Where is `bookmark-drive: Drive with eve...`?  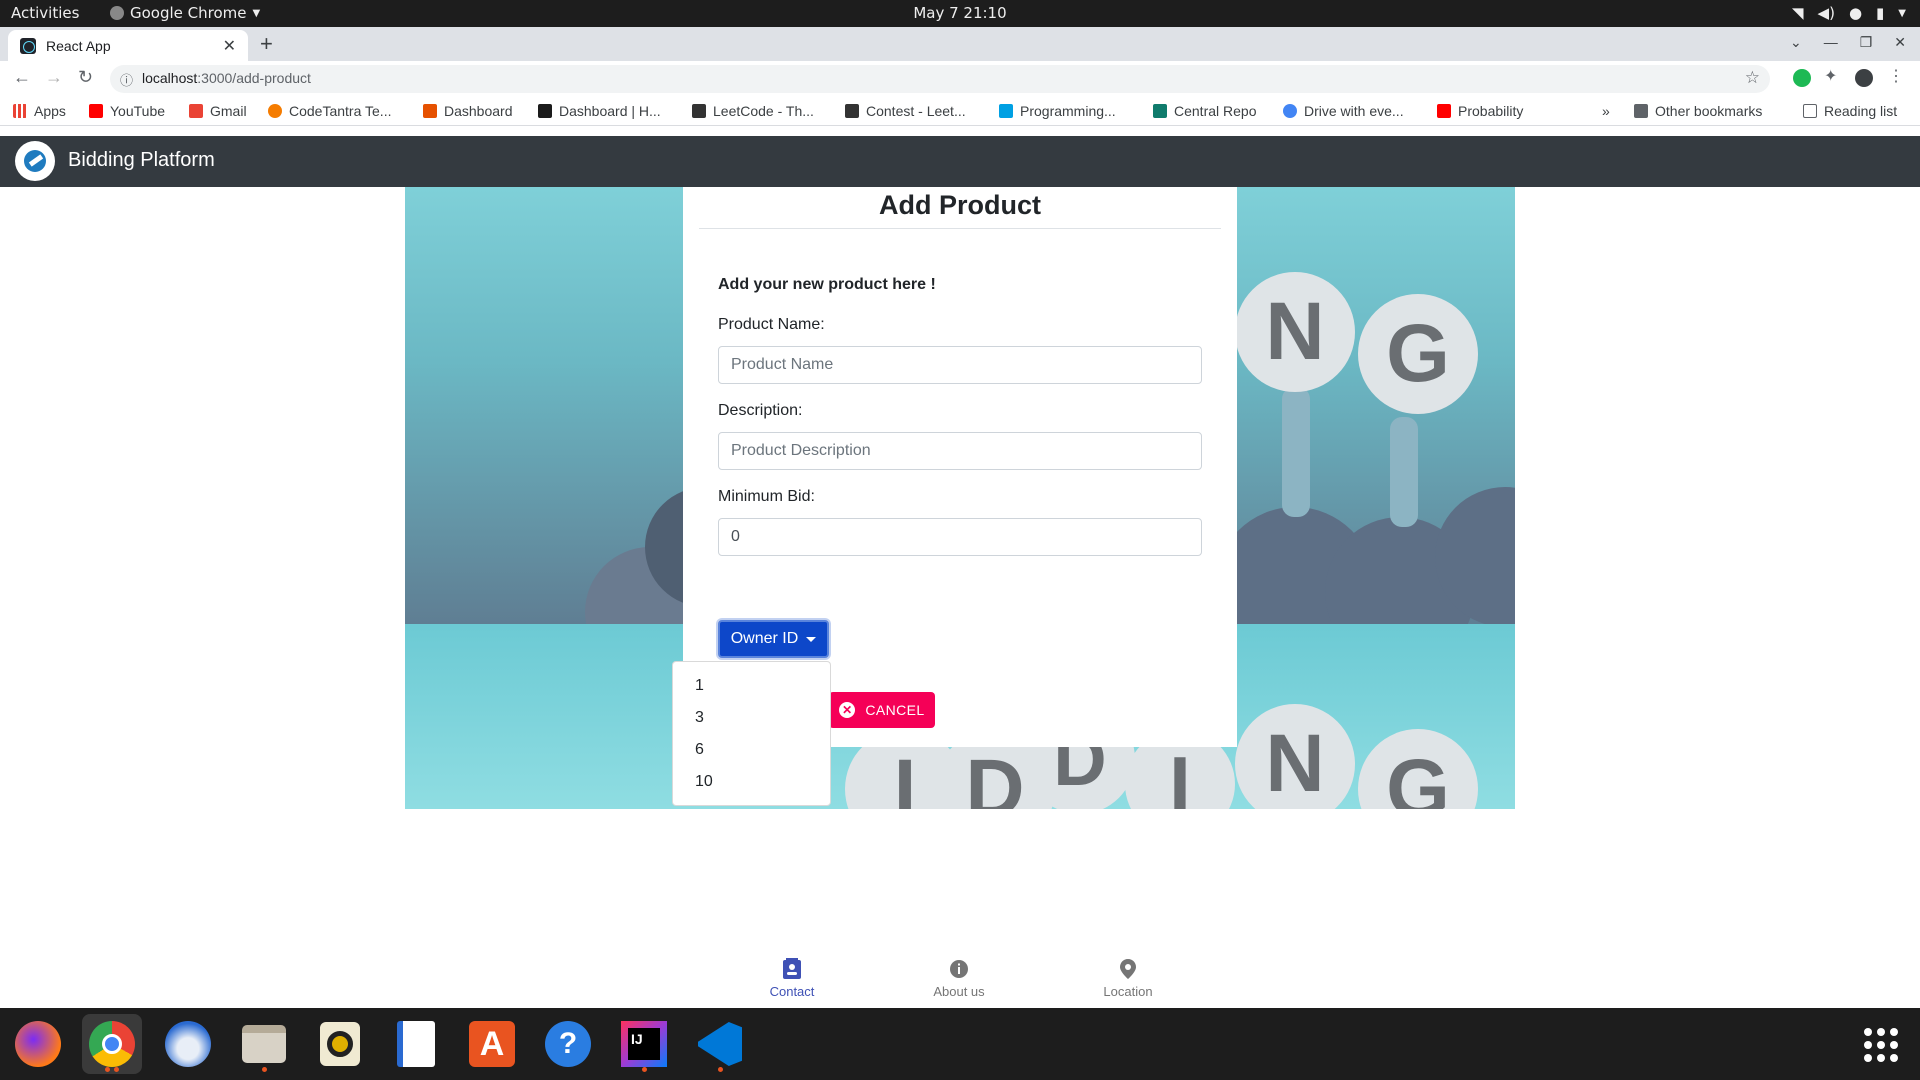
bookmark-drive: Drive with eve... is located at coordinates (1343, 111).